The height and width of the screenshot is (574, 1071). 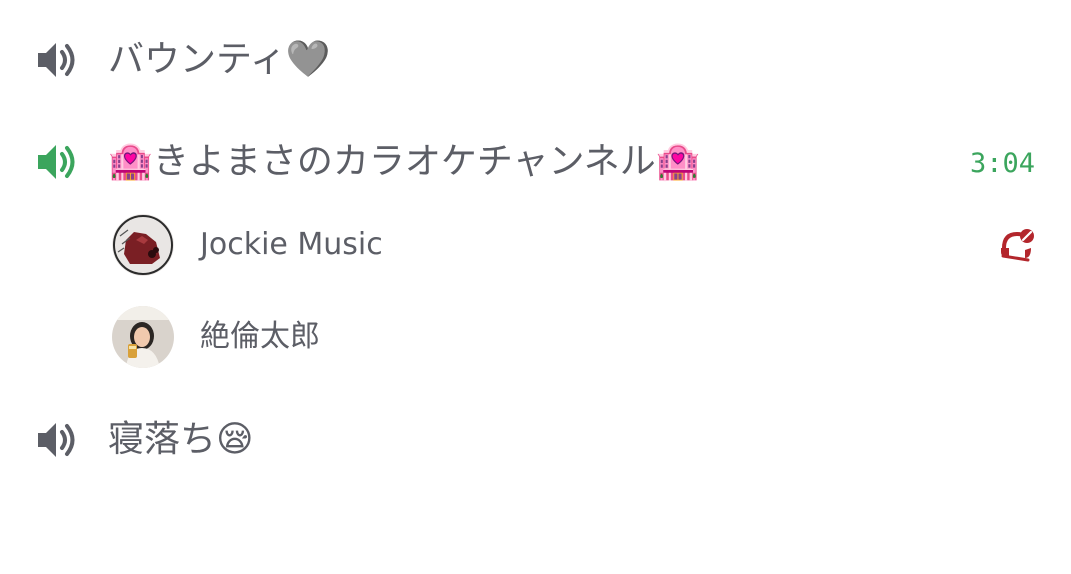 What do you see at coordinates (143, 337) in the screenshot?
I see `user-avatar` at bounding box center [143, 337].